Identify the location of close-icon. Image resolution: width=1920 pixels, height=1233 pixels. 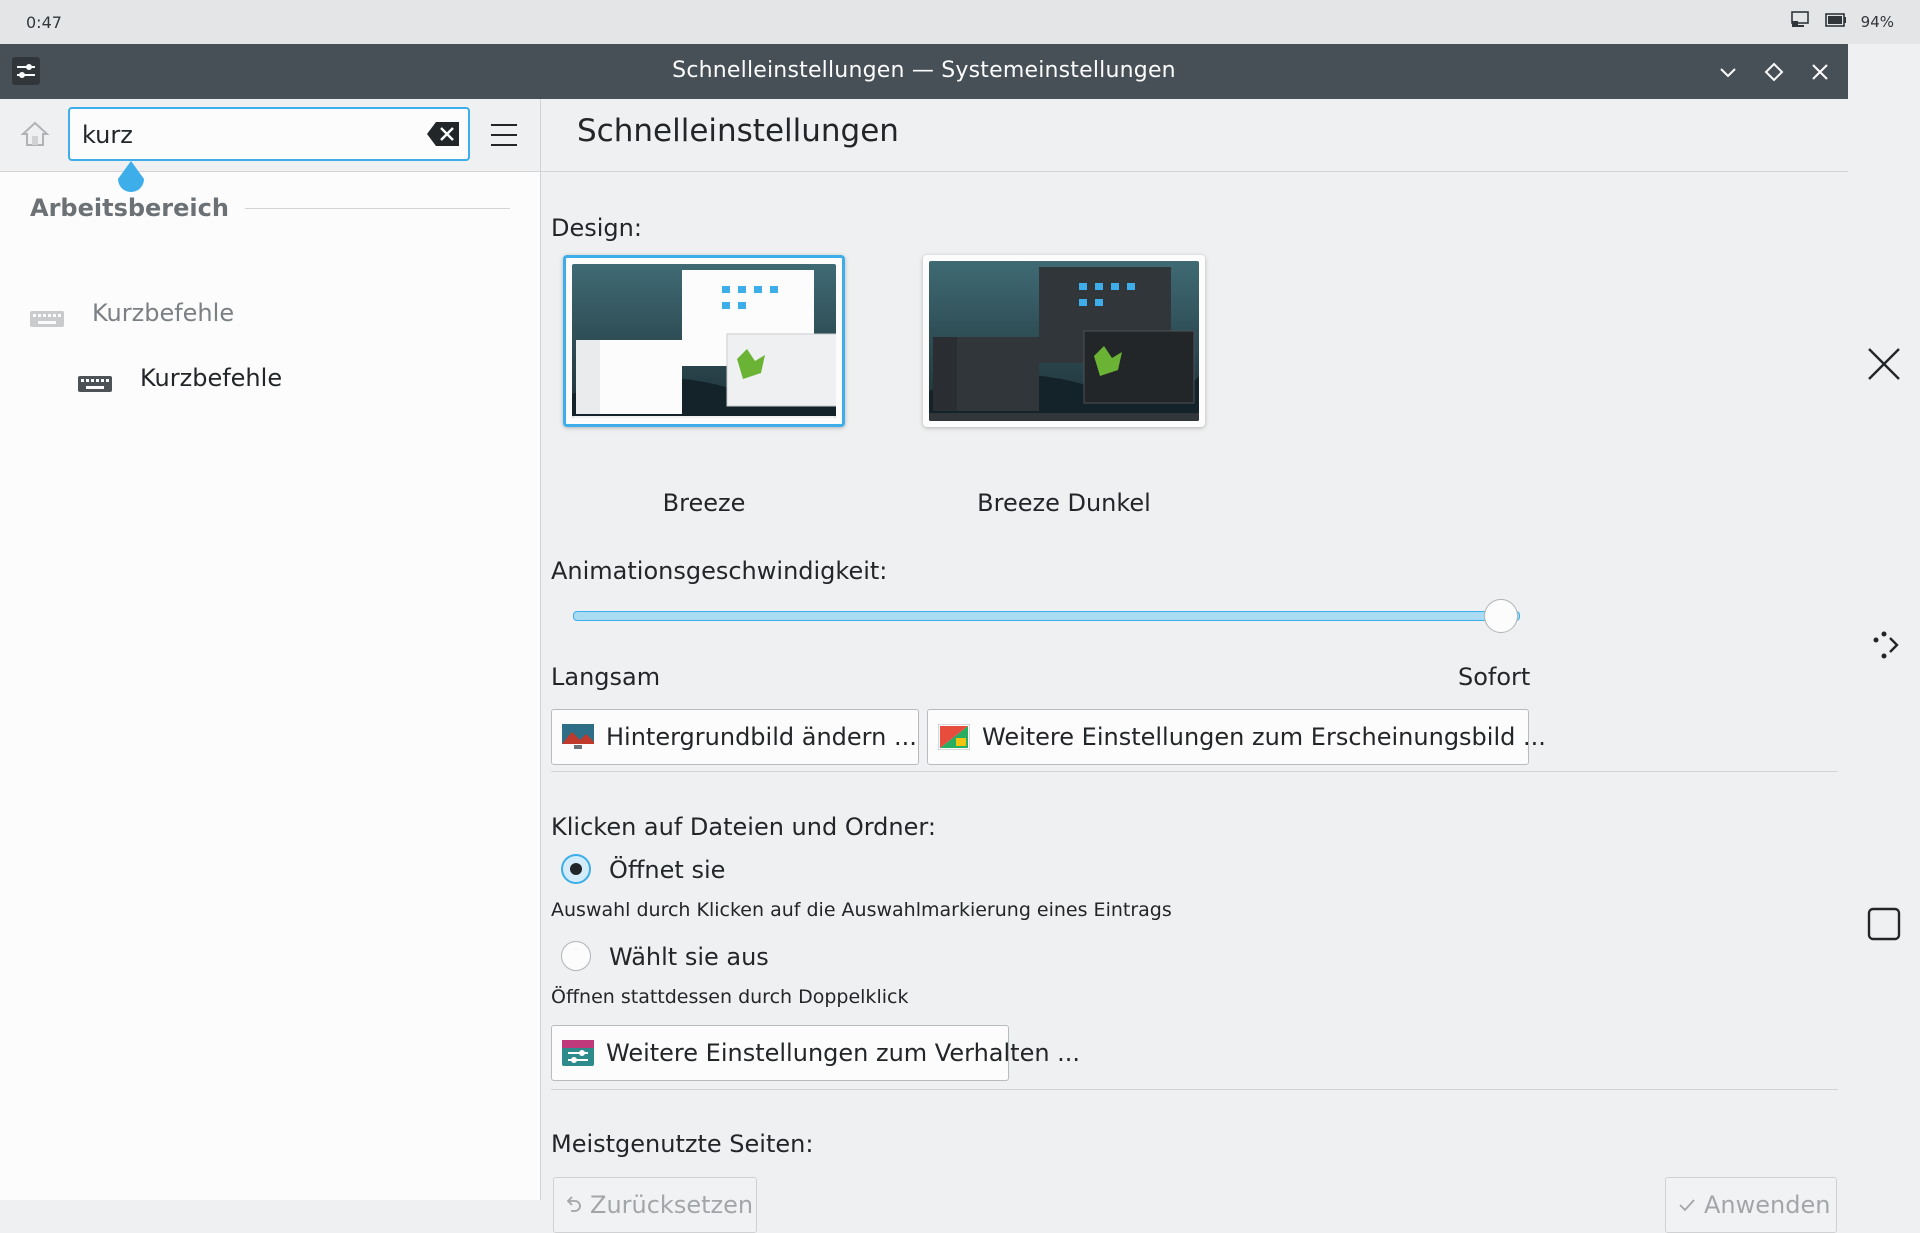
(1884, 366).